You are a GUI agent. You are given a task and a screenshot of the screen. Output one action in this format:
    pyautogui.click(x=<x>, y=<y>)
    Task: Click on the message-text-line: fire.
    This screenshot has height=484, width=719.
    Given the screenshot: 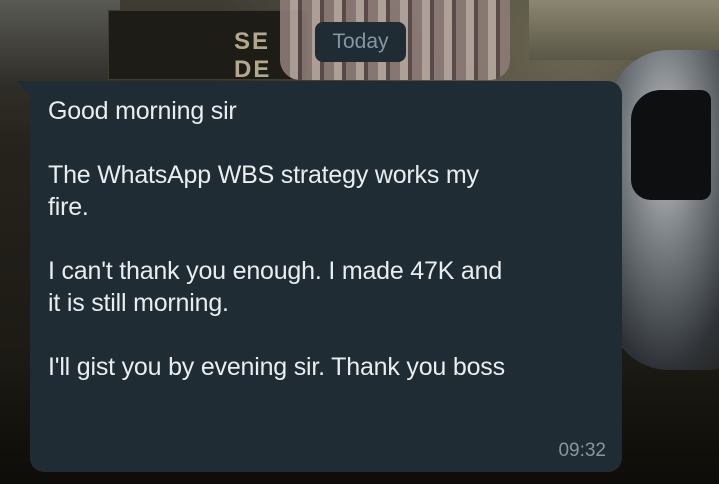 What is the action you would take?
    pyautogui.click(x=68, y=207)
    